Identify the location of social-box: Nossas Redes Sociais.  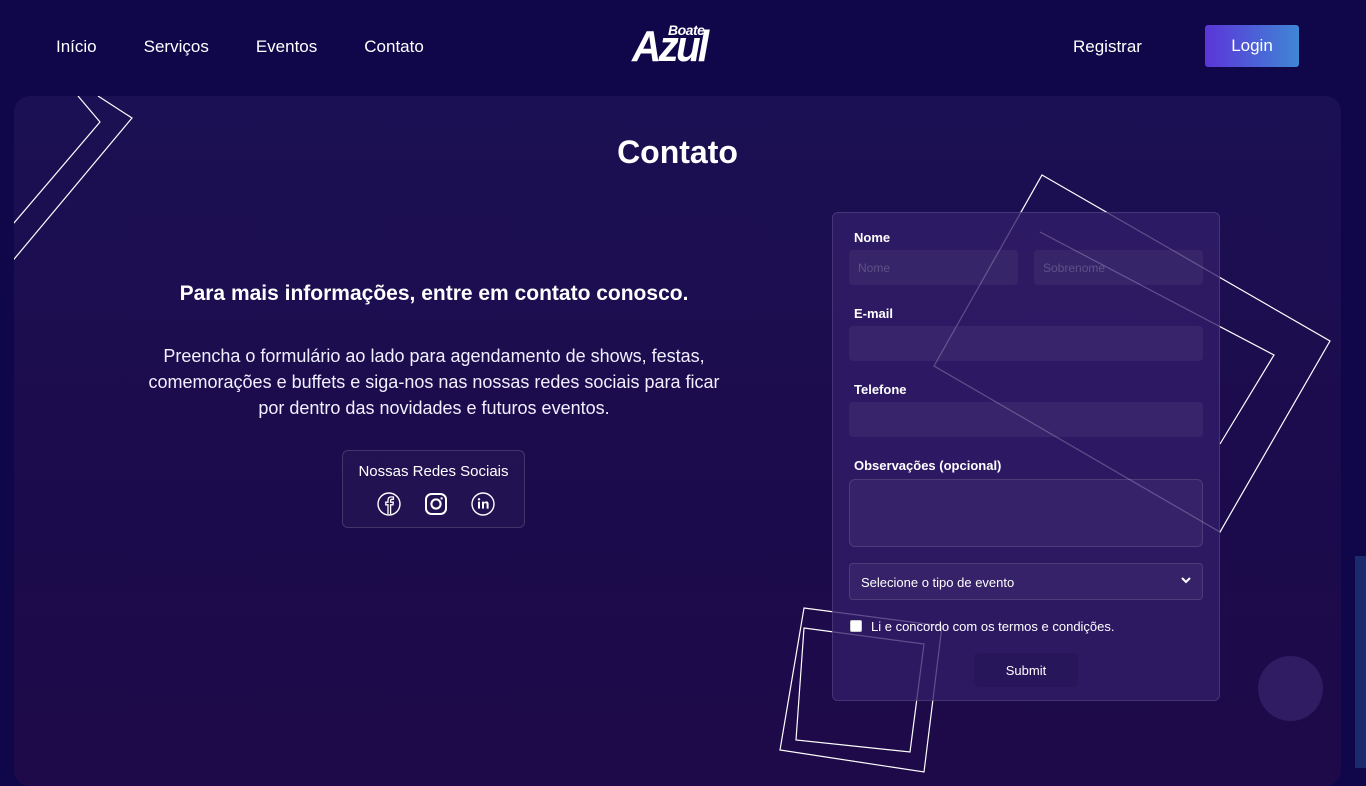
(433, 489).